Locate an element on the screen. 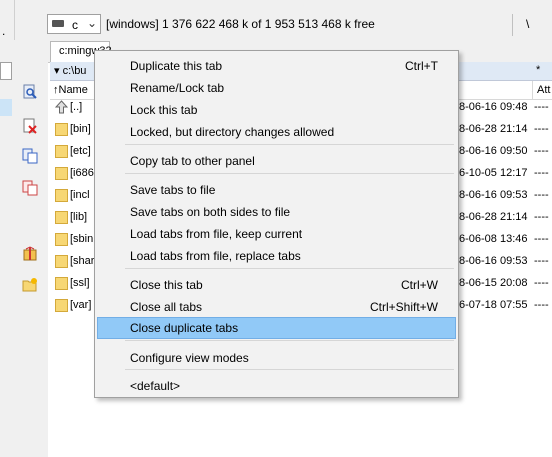  new-folder-icon is located at coordinates (30, 285).